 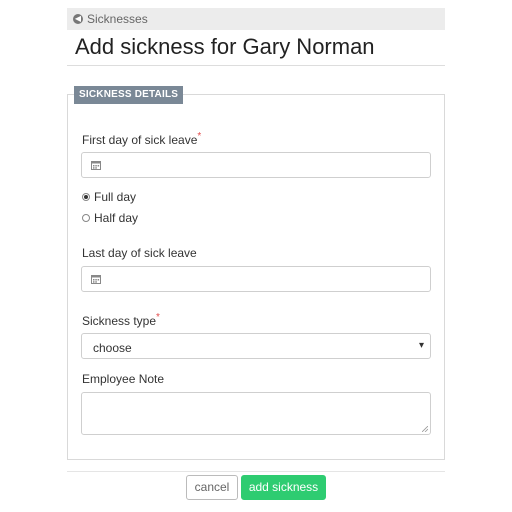 I want to click on breadcrumb-link: Sicknesses, so click(x=117, y=19).